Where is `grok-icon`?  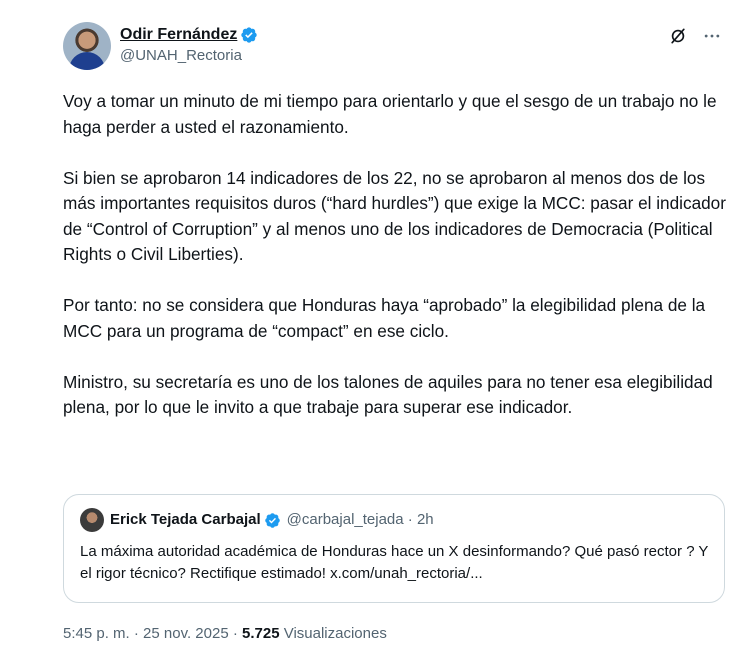
grok-icon is located at coordinates (678, 36).